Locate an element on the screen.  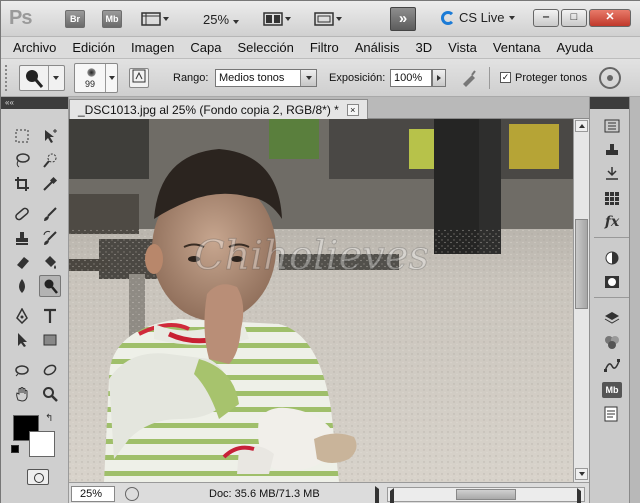
paint-bucket-tool is located at coordinates (50, 262).